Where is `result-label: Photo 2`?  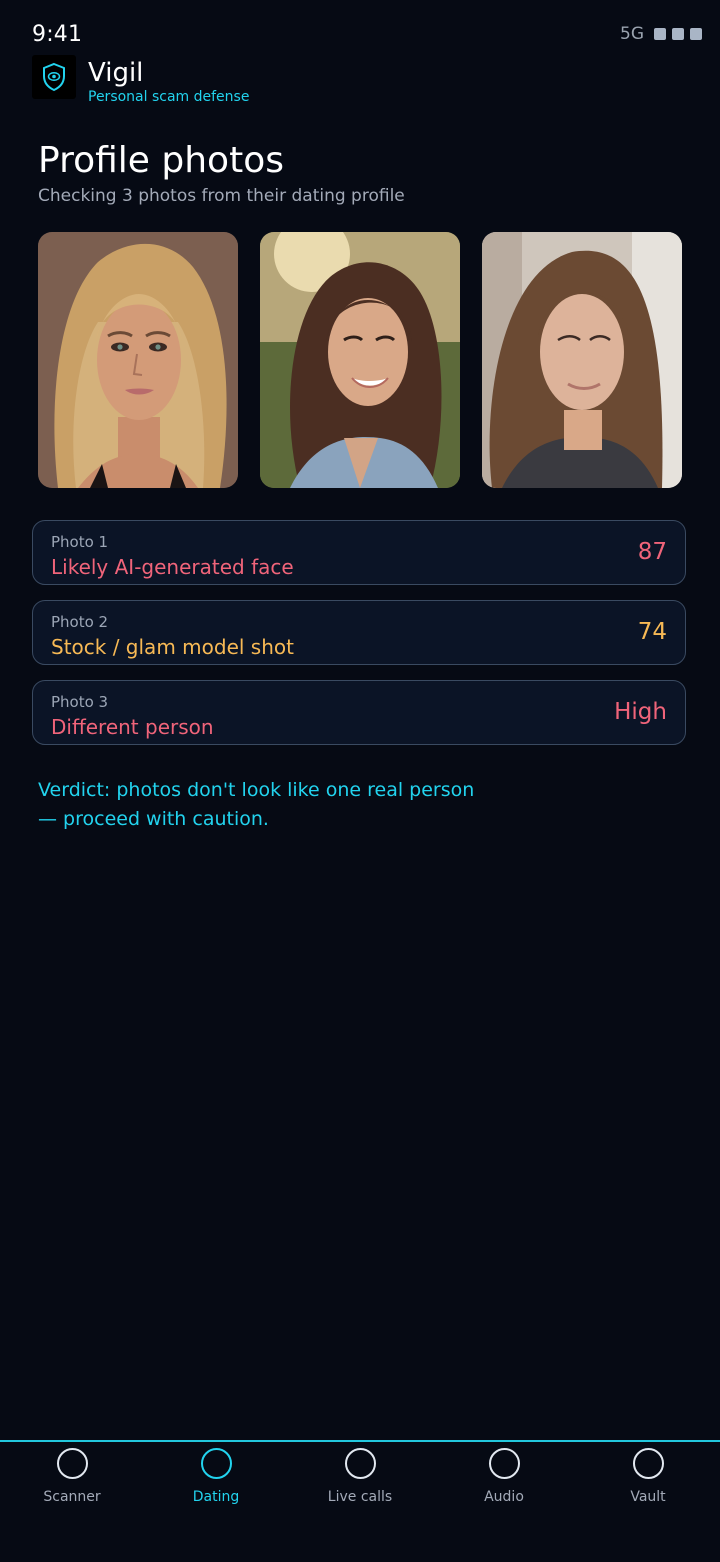 result-label: Photo 2 is located at coordinates (80, 622).